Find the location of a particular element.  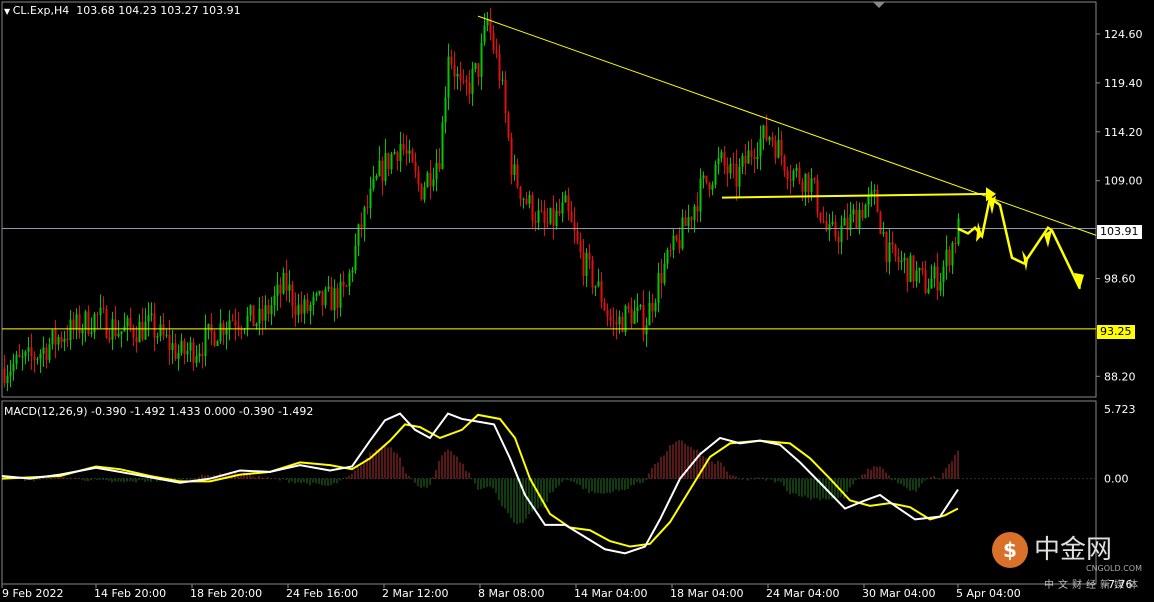

time-tick-label: 30 Mar 04:00 is located at coordinates (898, 593).